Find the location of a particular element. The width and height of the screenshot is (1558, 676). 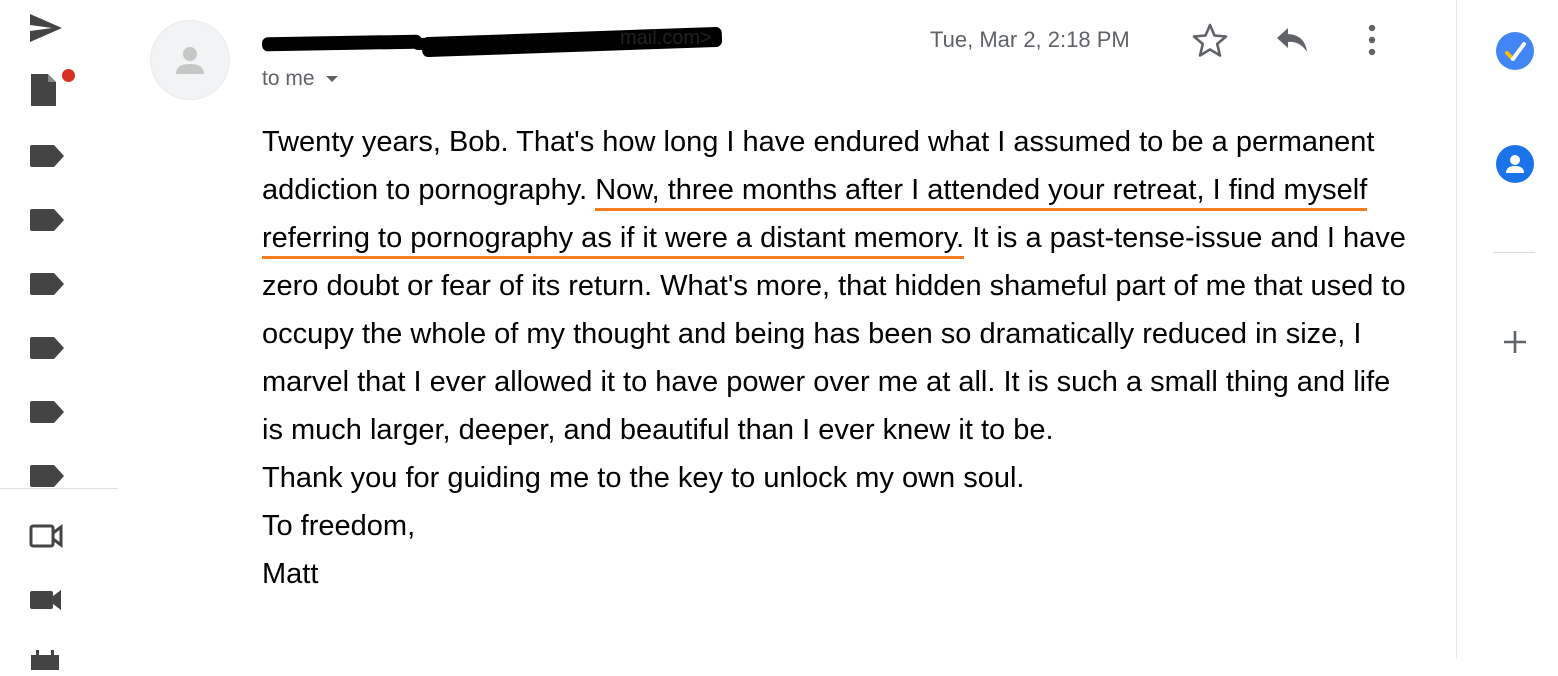

rail-divider is located at coordinates (59, 488).